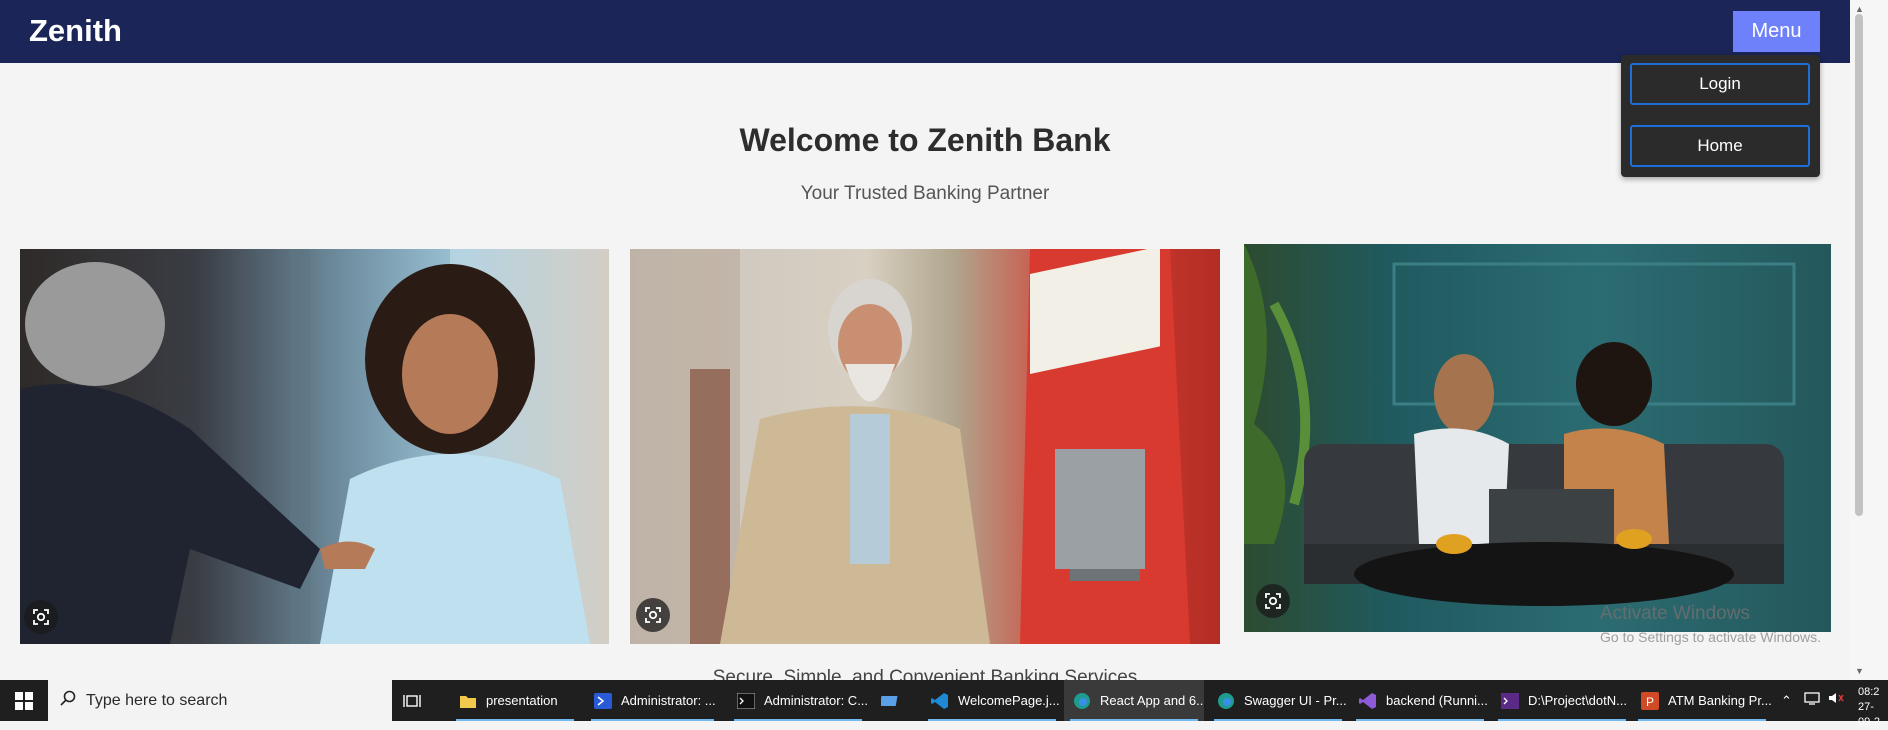 The height and width of the screenshot is (730, 1888). I want to click on search-placeholder: Type here to search, so click(157, 700).